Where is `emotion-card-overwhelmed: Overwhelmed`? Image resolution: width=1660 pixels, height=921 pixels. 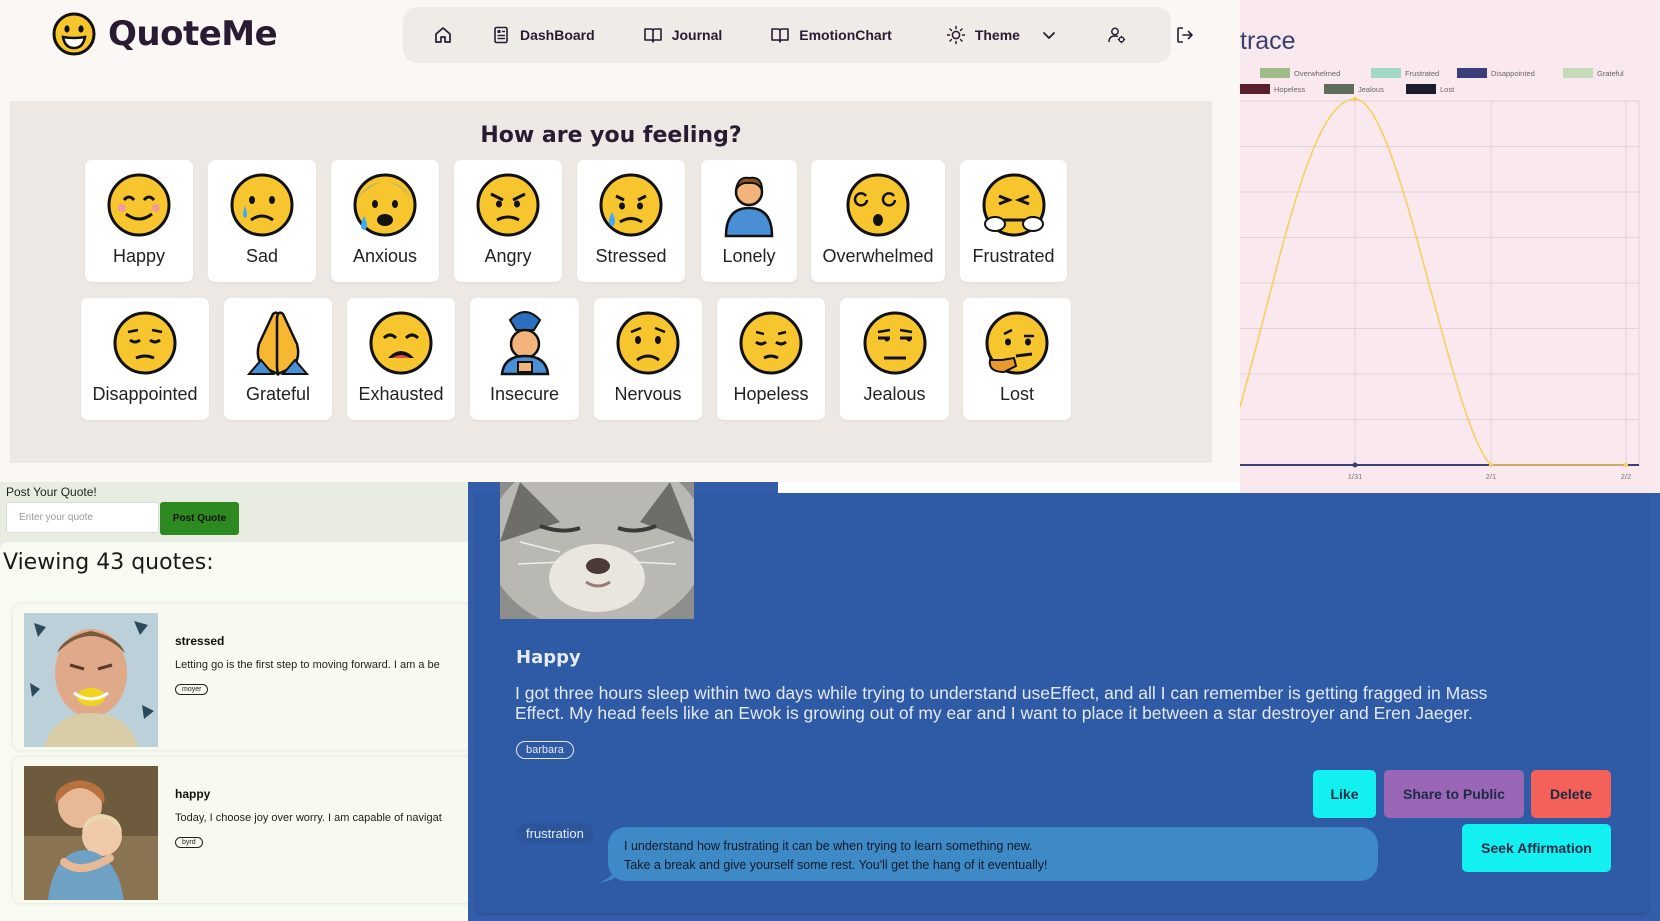
emotion-card-overwhelmed: Overwhelmed is located at coordinates (878, 221).